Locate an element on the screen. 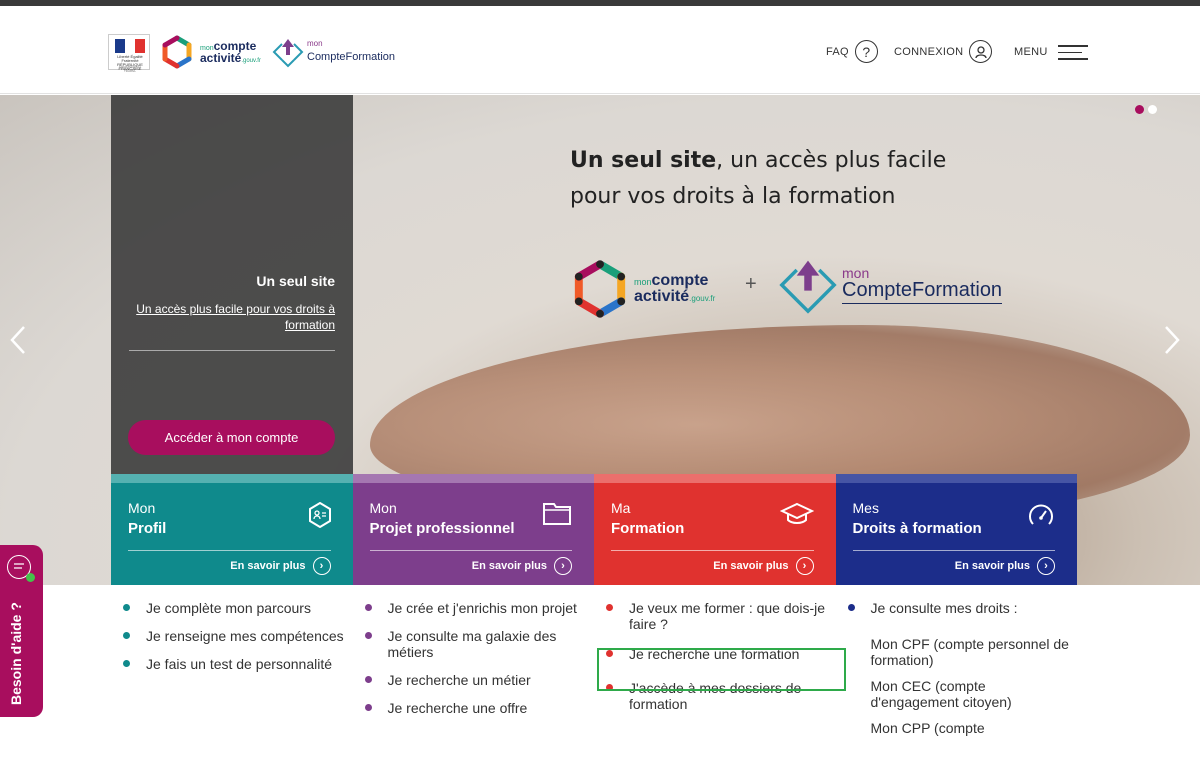  highlight-box is located at coordinates (721, 669).